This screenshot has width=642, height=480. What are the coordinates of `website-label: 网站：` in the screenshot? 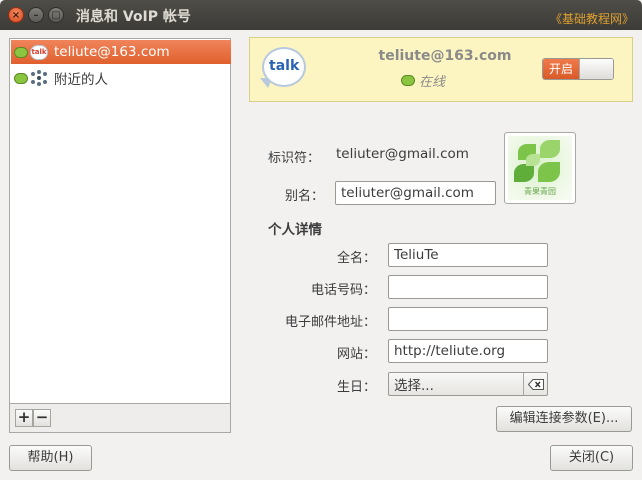 It's located at (356, 354).